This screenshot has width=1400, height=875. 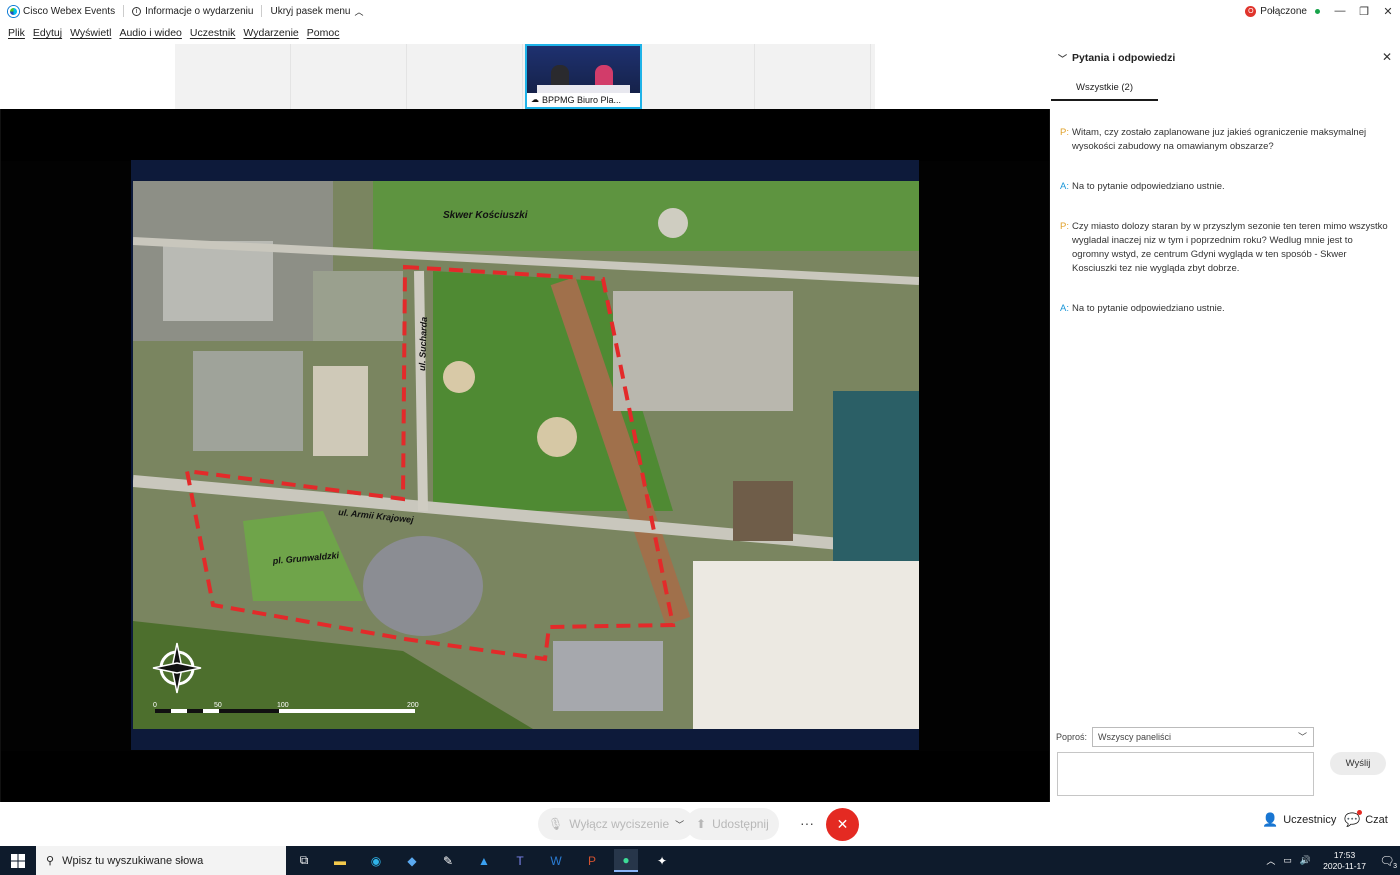 What do you see at coordinates (1270, 860) in the screenshot?
I see `chevron-up-icon: ︿` at bounding box center [1270, 860].